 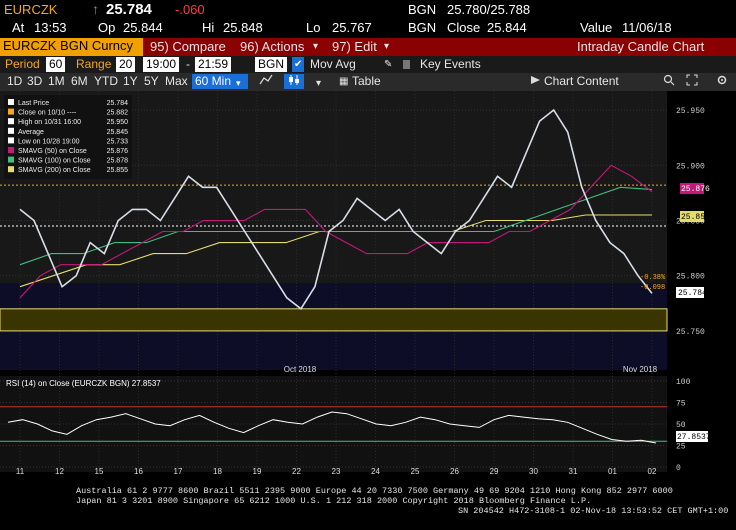 I want to click on legend-label: SMAVG (50) on Close, so click(x=52, y=151).